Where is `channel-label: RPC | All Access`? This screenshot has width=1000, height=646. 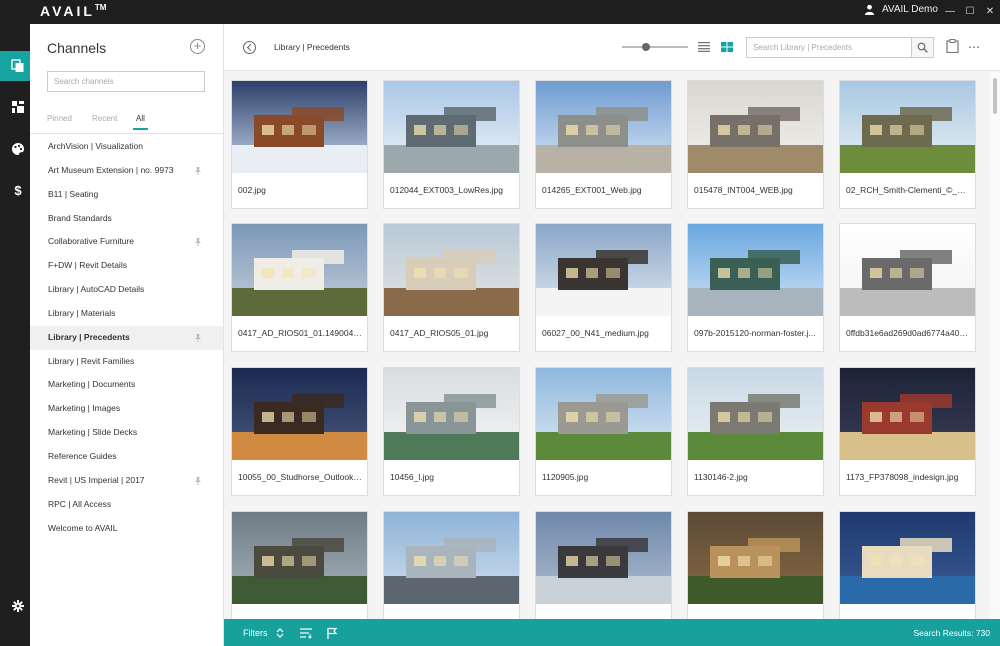 channel-label: RPC | All Access is located at coordinates (80, 503).